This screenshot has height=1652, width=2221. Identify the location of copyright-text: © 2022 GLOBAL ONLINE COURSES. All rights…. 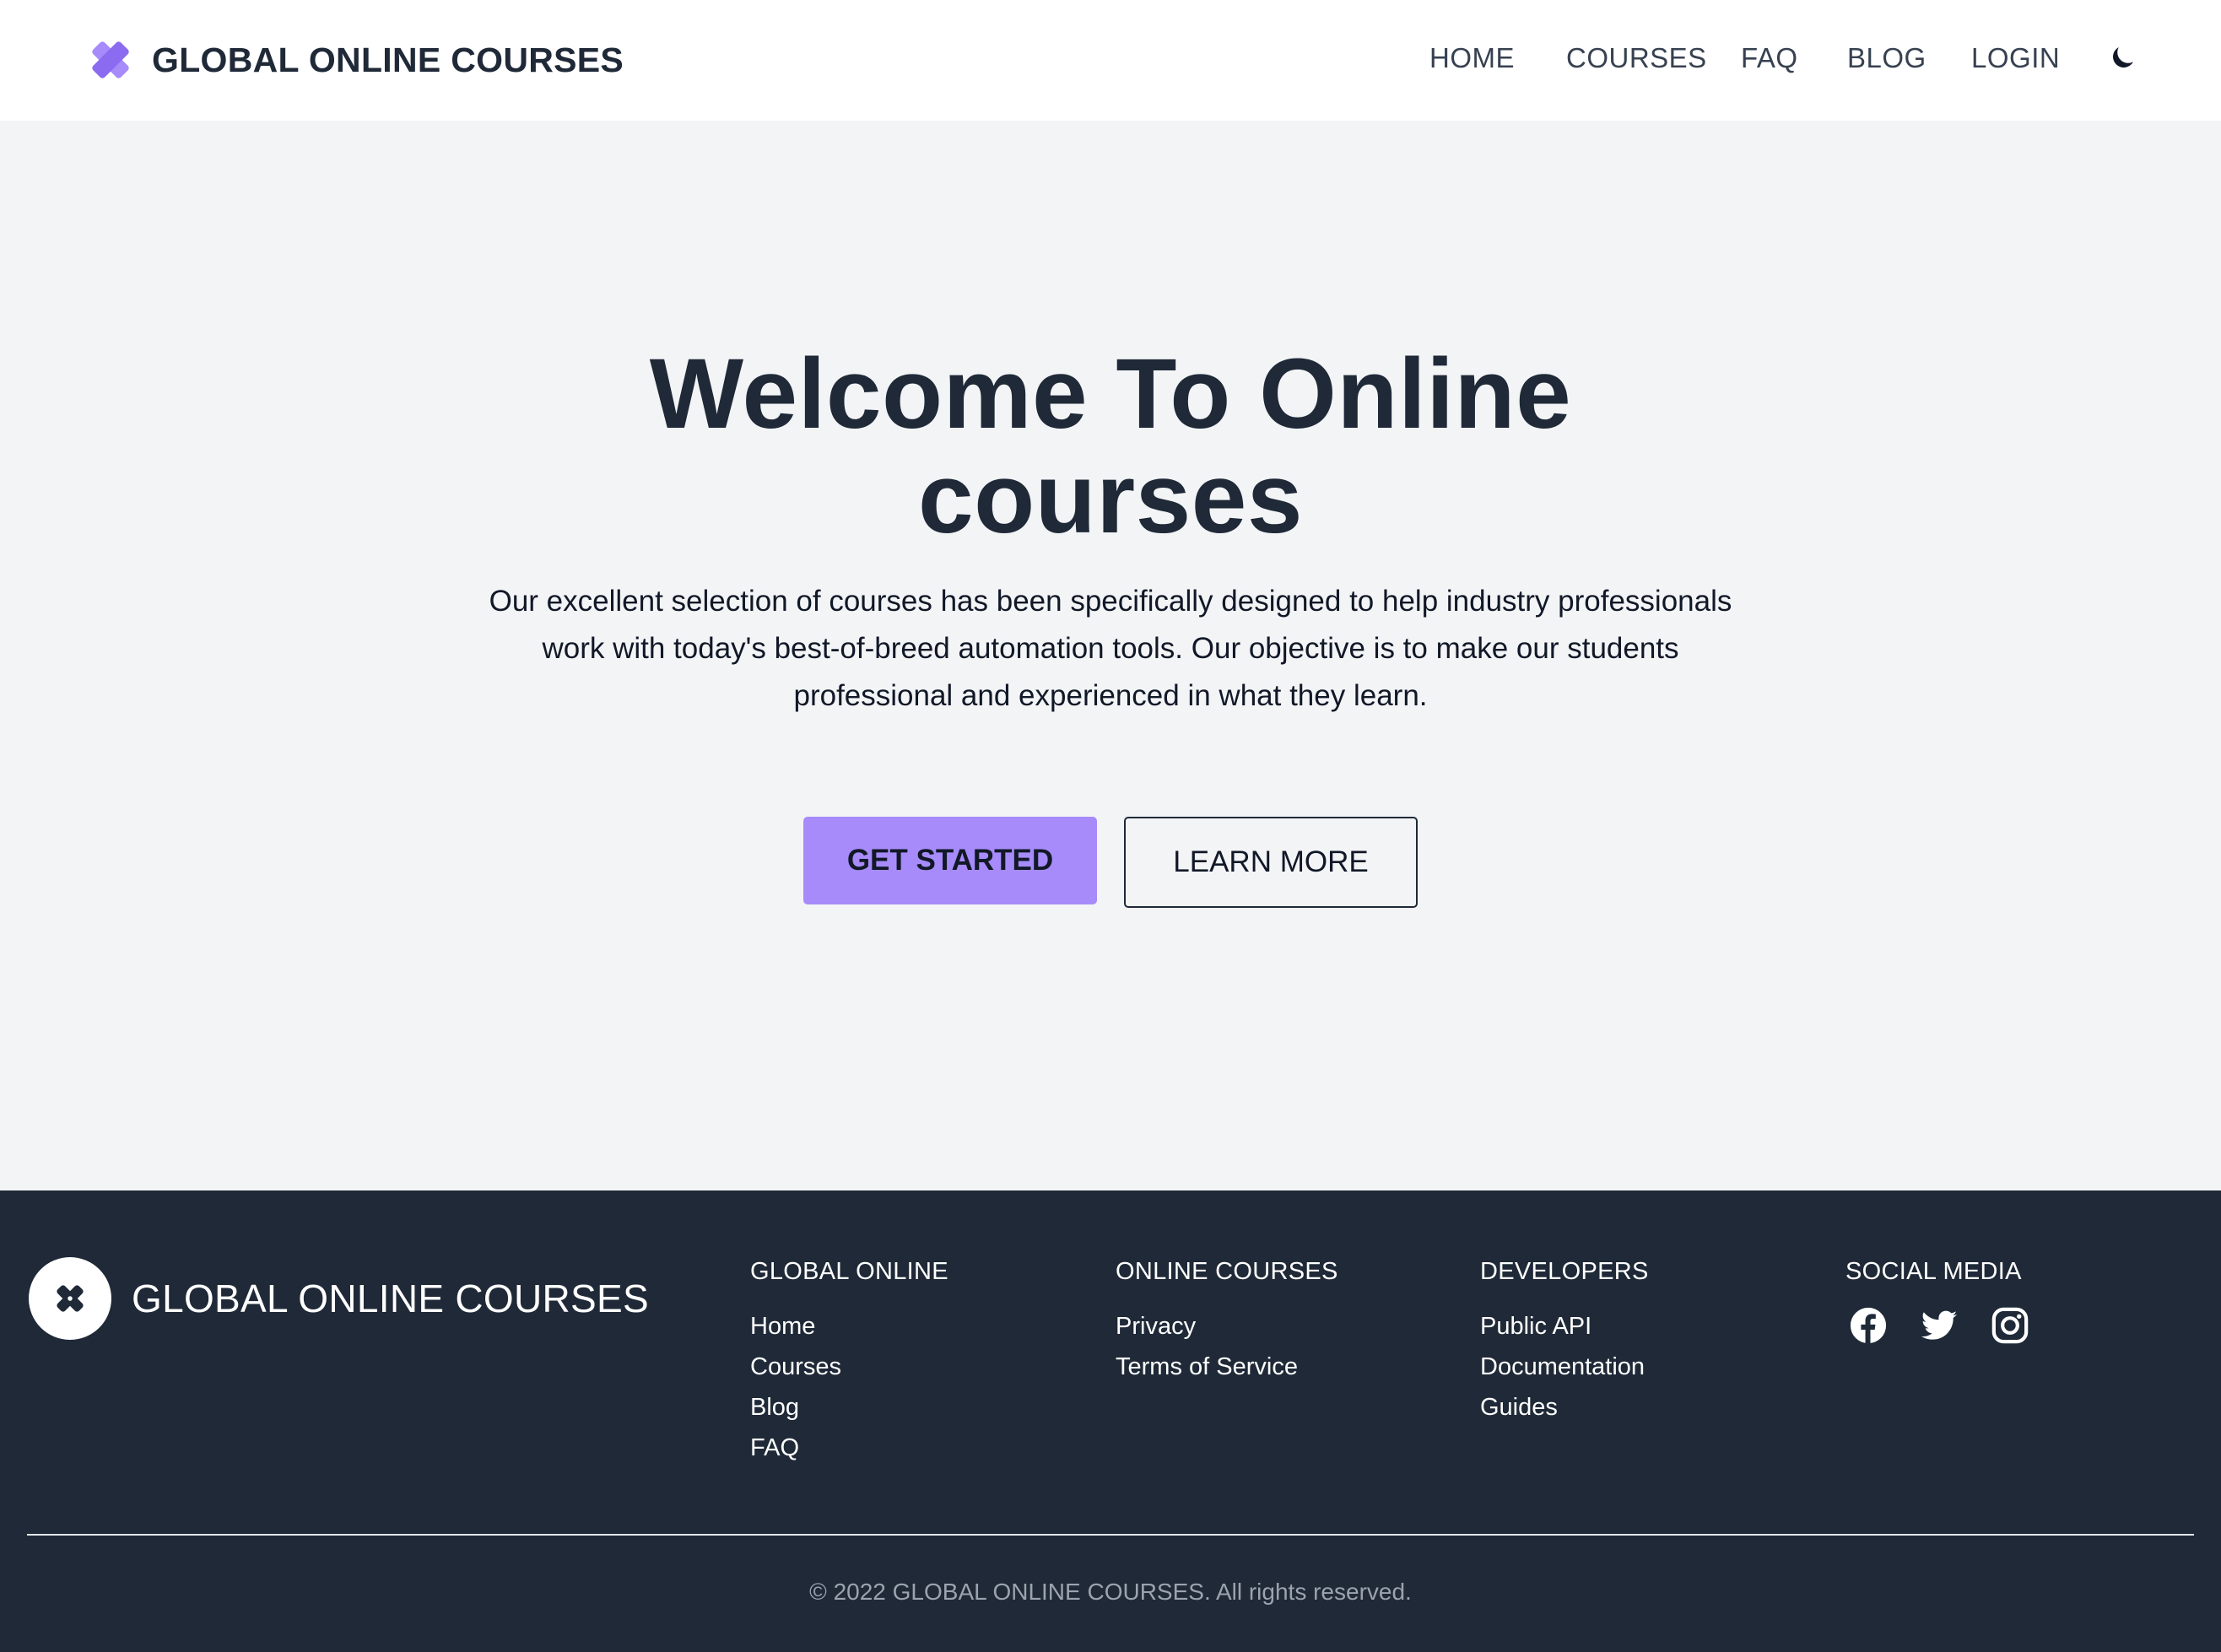
(1110, 1592).